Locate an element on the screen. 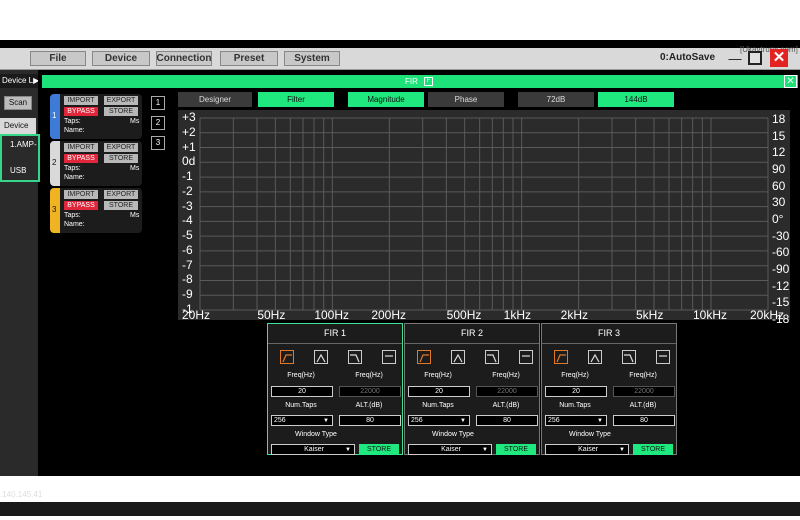  y-tick-label: -8 is located at coordinates (187, 279).